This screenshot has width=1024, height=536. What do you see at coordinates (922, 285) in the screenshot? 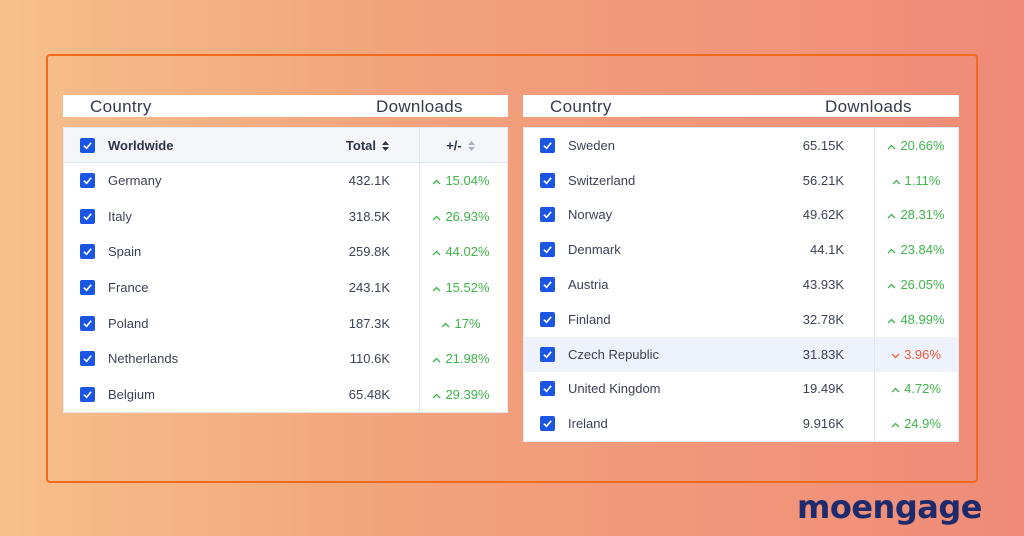
I see `change-percent: 26.05%` at bounding box center [922, 285].